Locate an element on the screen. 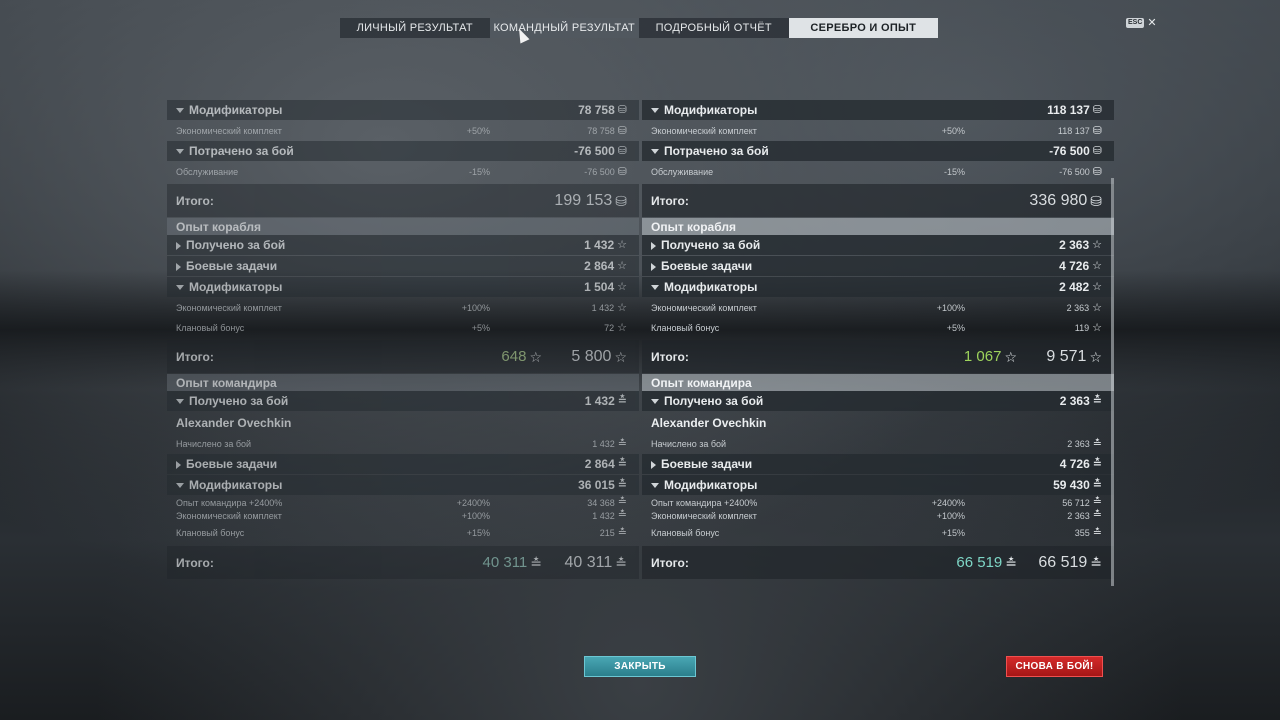  row-value: 36 015 ≛ is located at coordinates (602, 485).